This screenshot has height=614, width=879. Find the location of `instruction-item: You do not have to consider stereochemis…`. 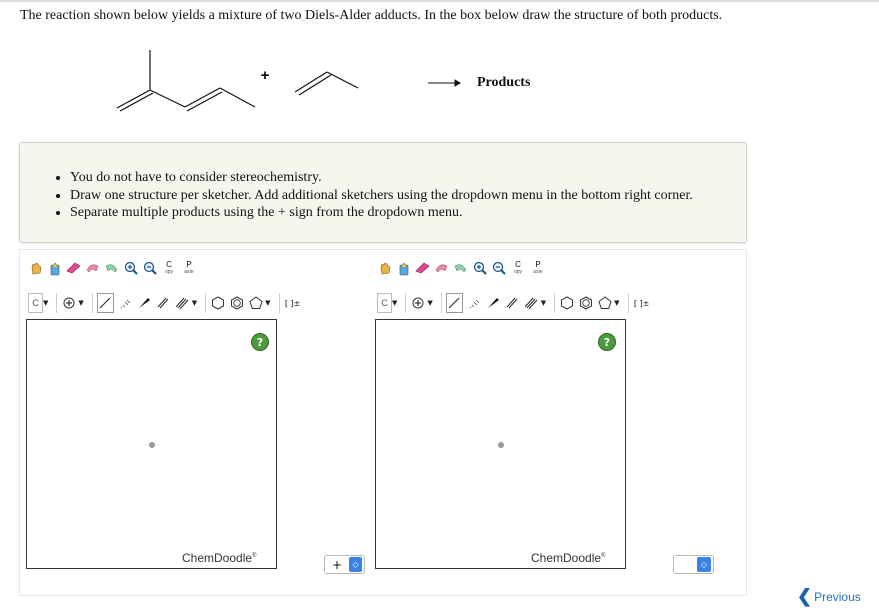

instruction-item: You do not have to consider stereochemis… is located at coordinates (381, 178).